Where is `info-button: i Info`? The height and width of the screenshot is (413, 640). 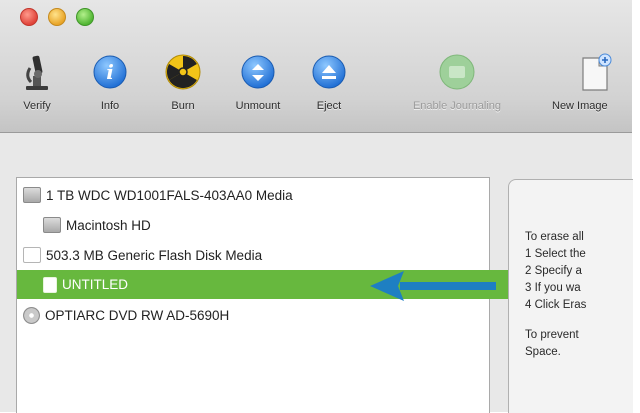
info-button: i Info is located at coordinates (110, 88).